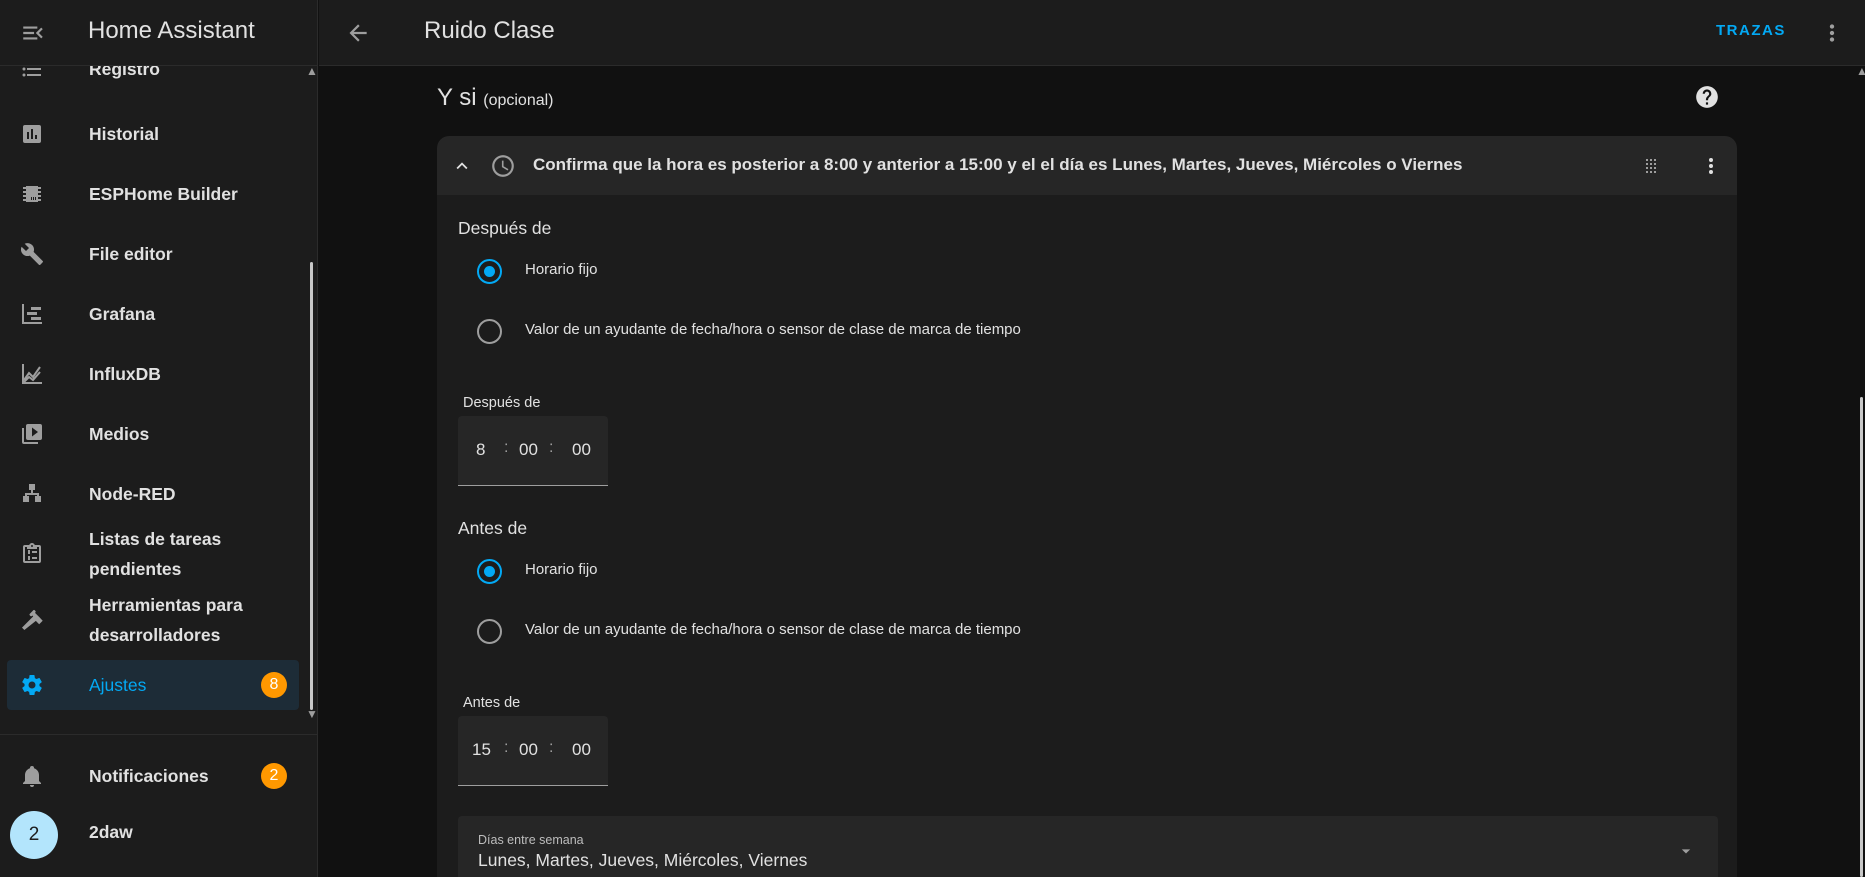 Image resolution: width=1865 pixels, height=877 pixels. Describe the element at coordinates (480, 450) in the screenshot. I see `hours-field: 8` at that location.